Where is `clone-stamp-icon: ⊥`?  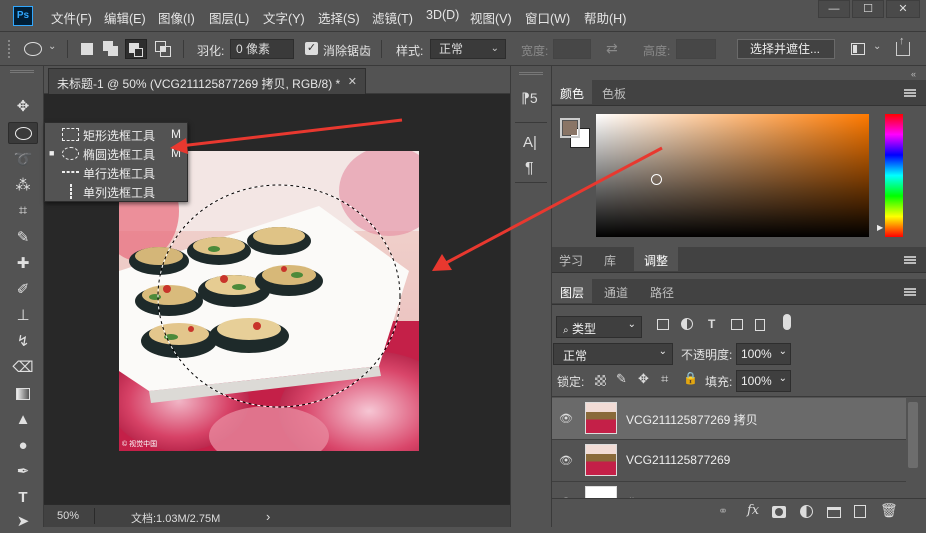
clone-stamp-icon: ⊥ is located at coordinates (23, 316).